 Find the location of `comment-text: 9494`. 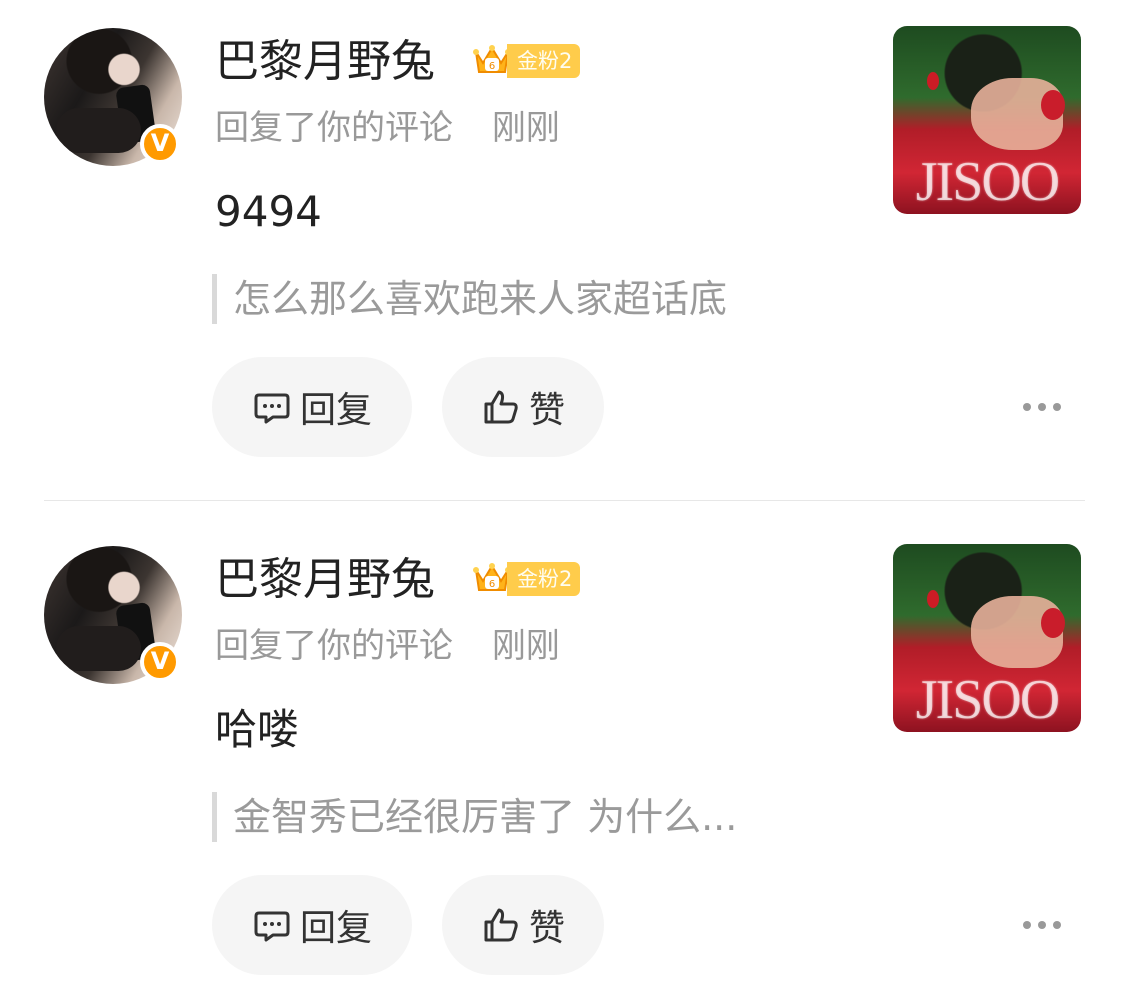

comment-text: 9494 is located at coordinates (268, 211).